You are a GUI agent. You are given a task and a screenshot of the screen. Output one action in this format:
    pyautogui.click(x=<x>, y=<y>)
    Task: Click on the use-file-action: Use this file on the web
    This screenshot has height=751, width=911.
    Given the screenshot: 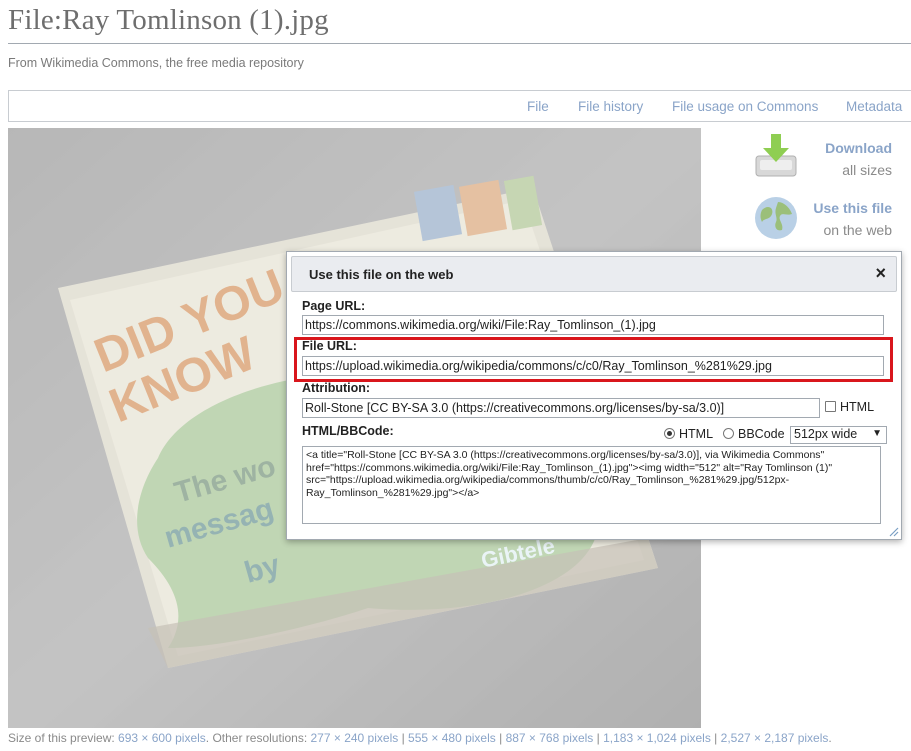 What is the action you would take?
    pyautogui.click(x=827, y=217)
    